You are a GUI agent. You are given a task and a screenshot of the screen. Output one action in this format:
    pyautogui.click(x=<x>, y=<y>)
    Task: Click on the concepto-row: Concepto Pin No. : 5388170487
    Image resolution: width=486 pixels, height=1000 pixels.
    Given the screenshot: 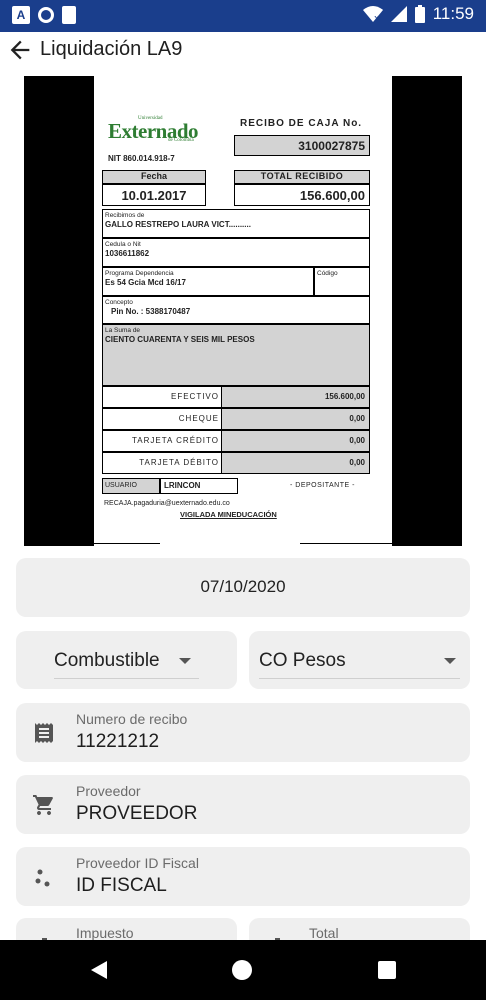 What is the action you would take?
    pyautogui.click(x=236, y=310)
    